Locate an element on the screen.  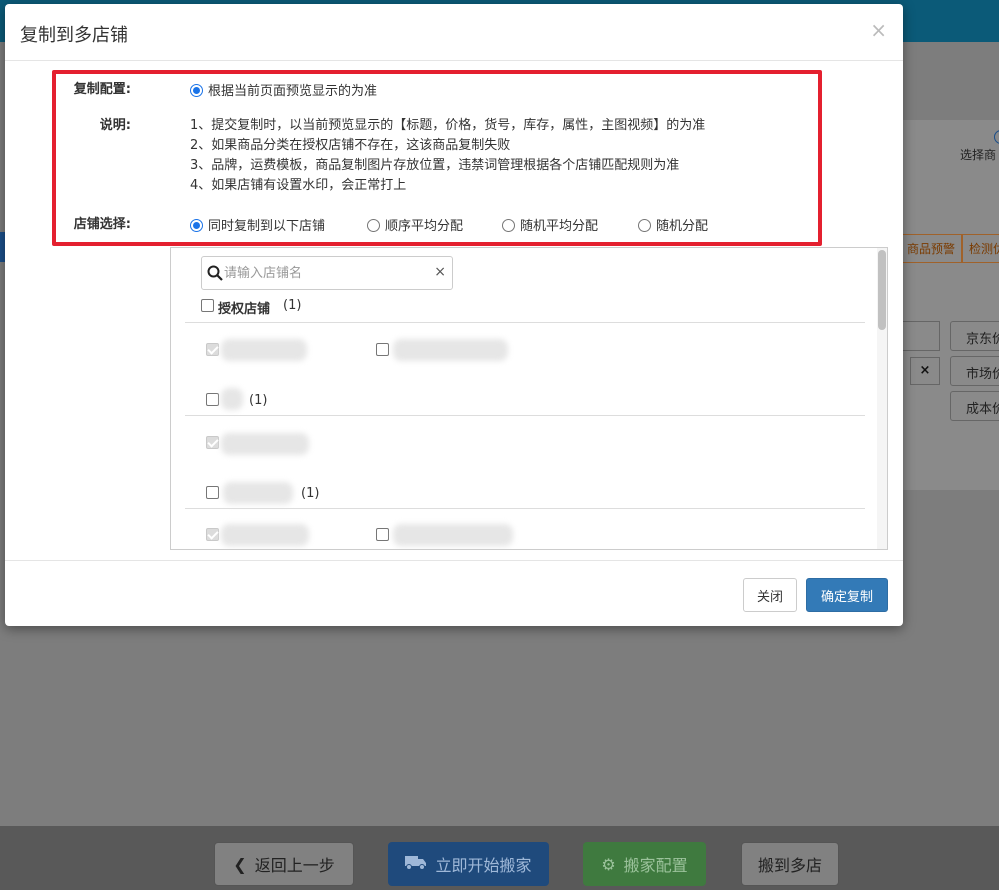
move-config-button: ⚙ 搬家配置 is located at coordinates (644, 864).